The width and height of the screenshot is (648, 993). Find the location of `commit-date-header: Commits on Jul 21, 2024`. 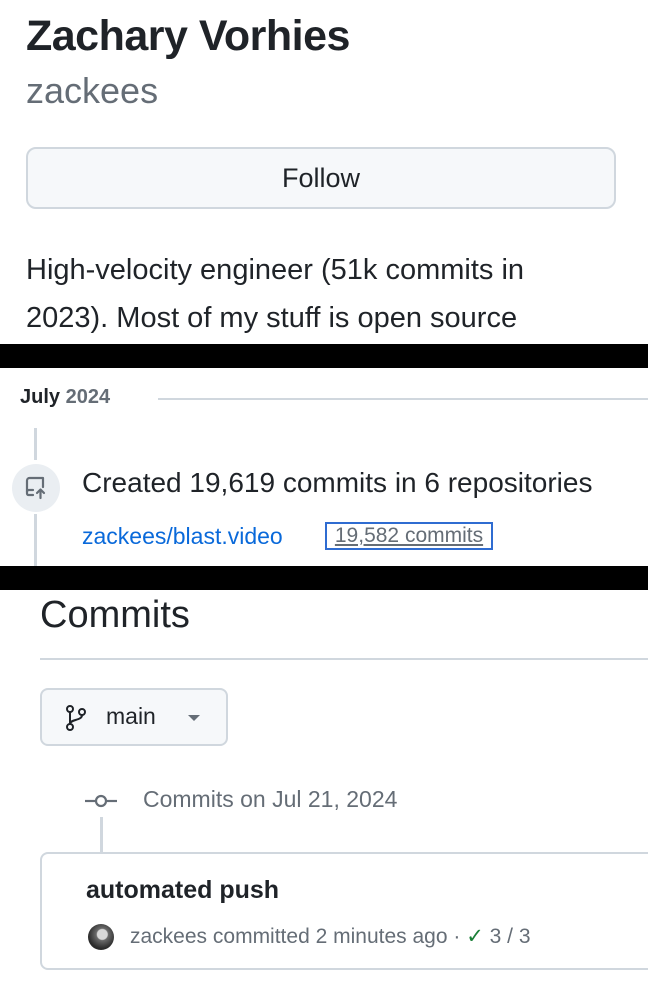

commit-date-header: Commits on Jul 21, 2024 is located at coordinates (270, 799).